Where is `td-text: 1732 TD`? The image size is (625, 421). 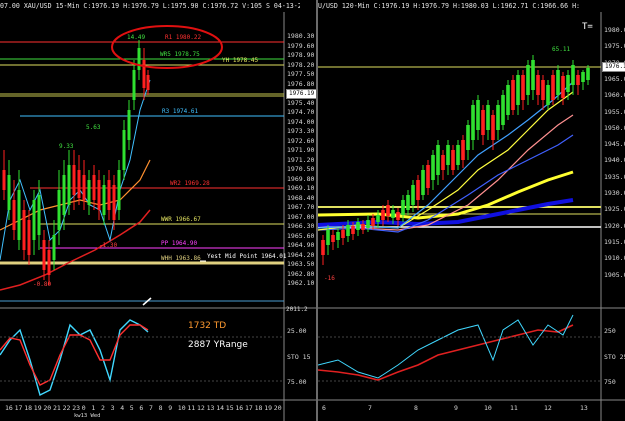 td-text: 1732 TD is located at coordinates (207, 326).